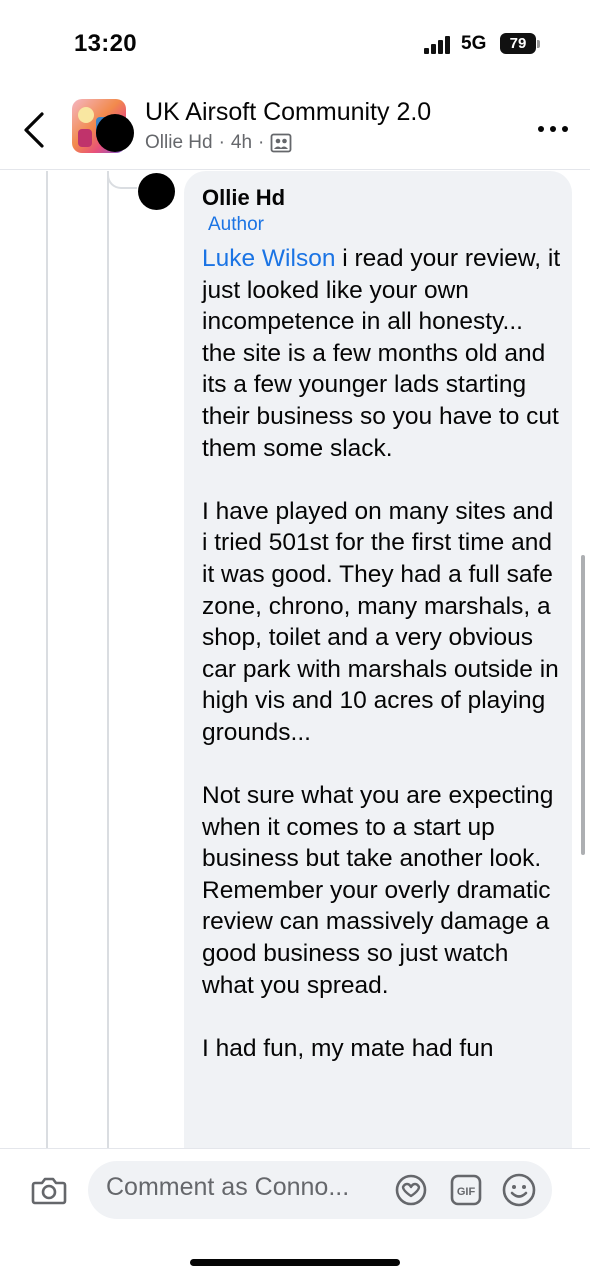  I want to click on status-time: 13:20, so click(105, 43).